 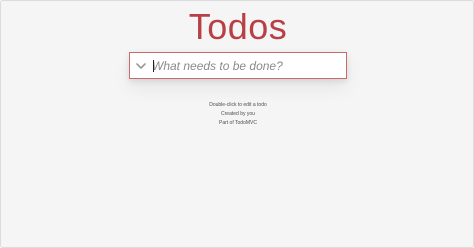 I want to click on chevron-down-icon, so click(x=141, y=66).